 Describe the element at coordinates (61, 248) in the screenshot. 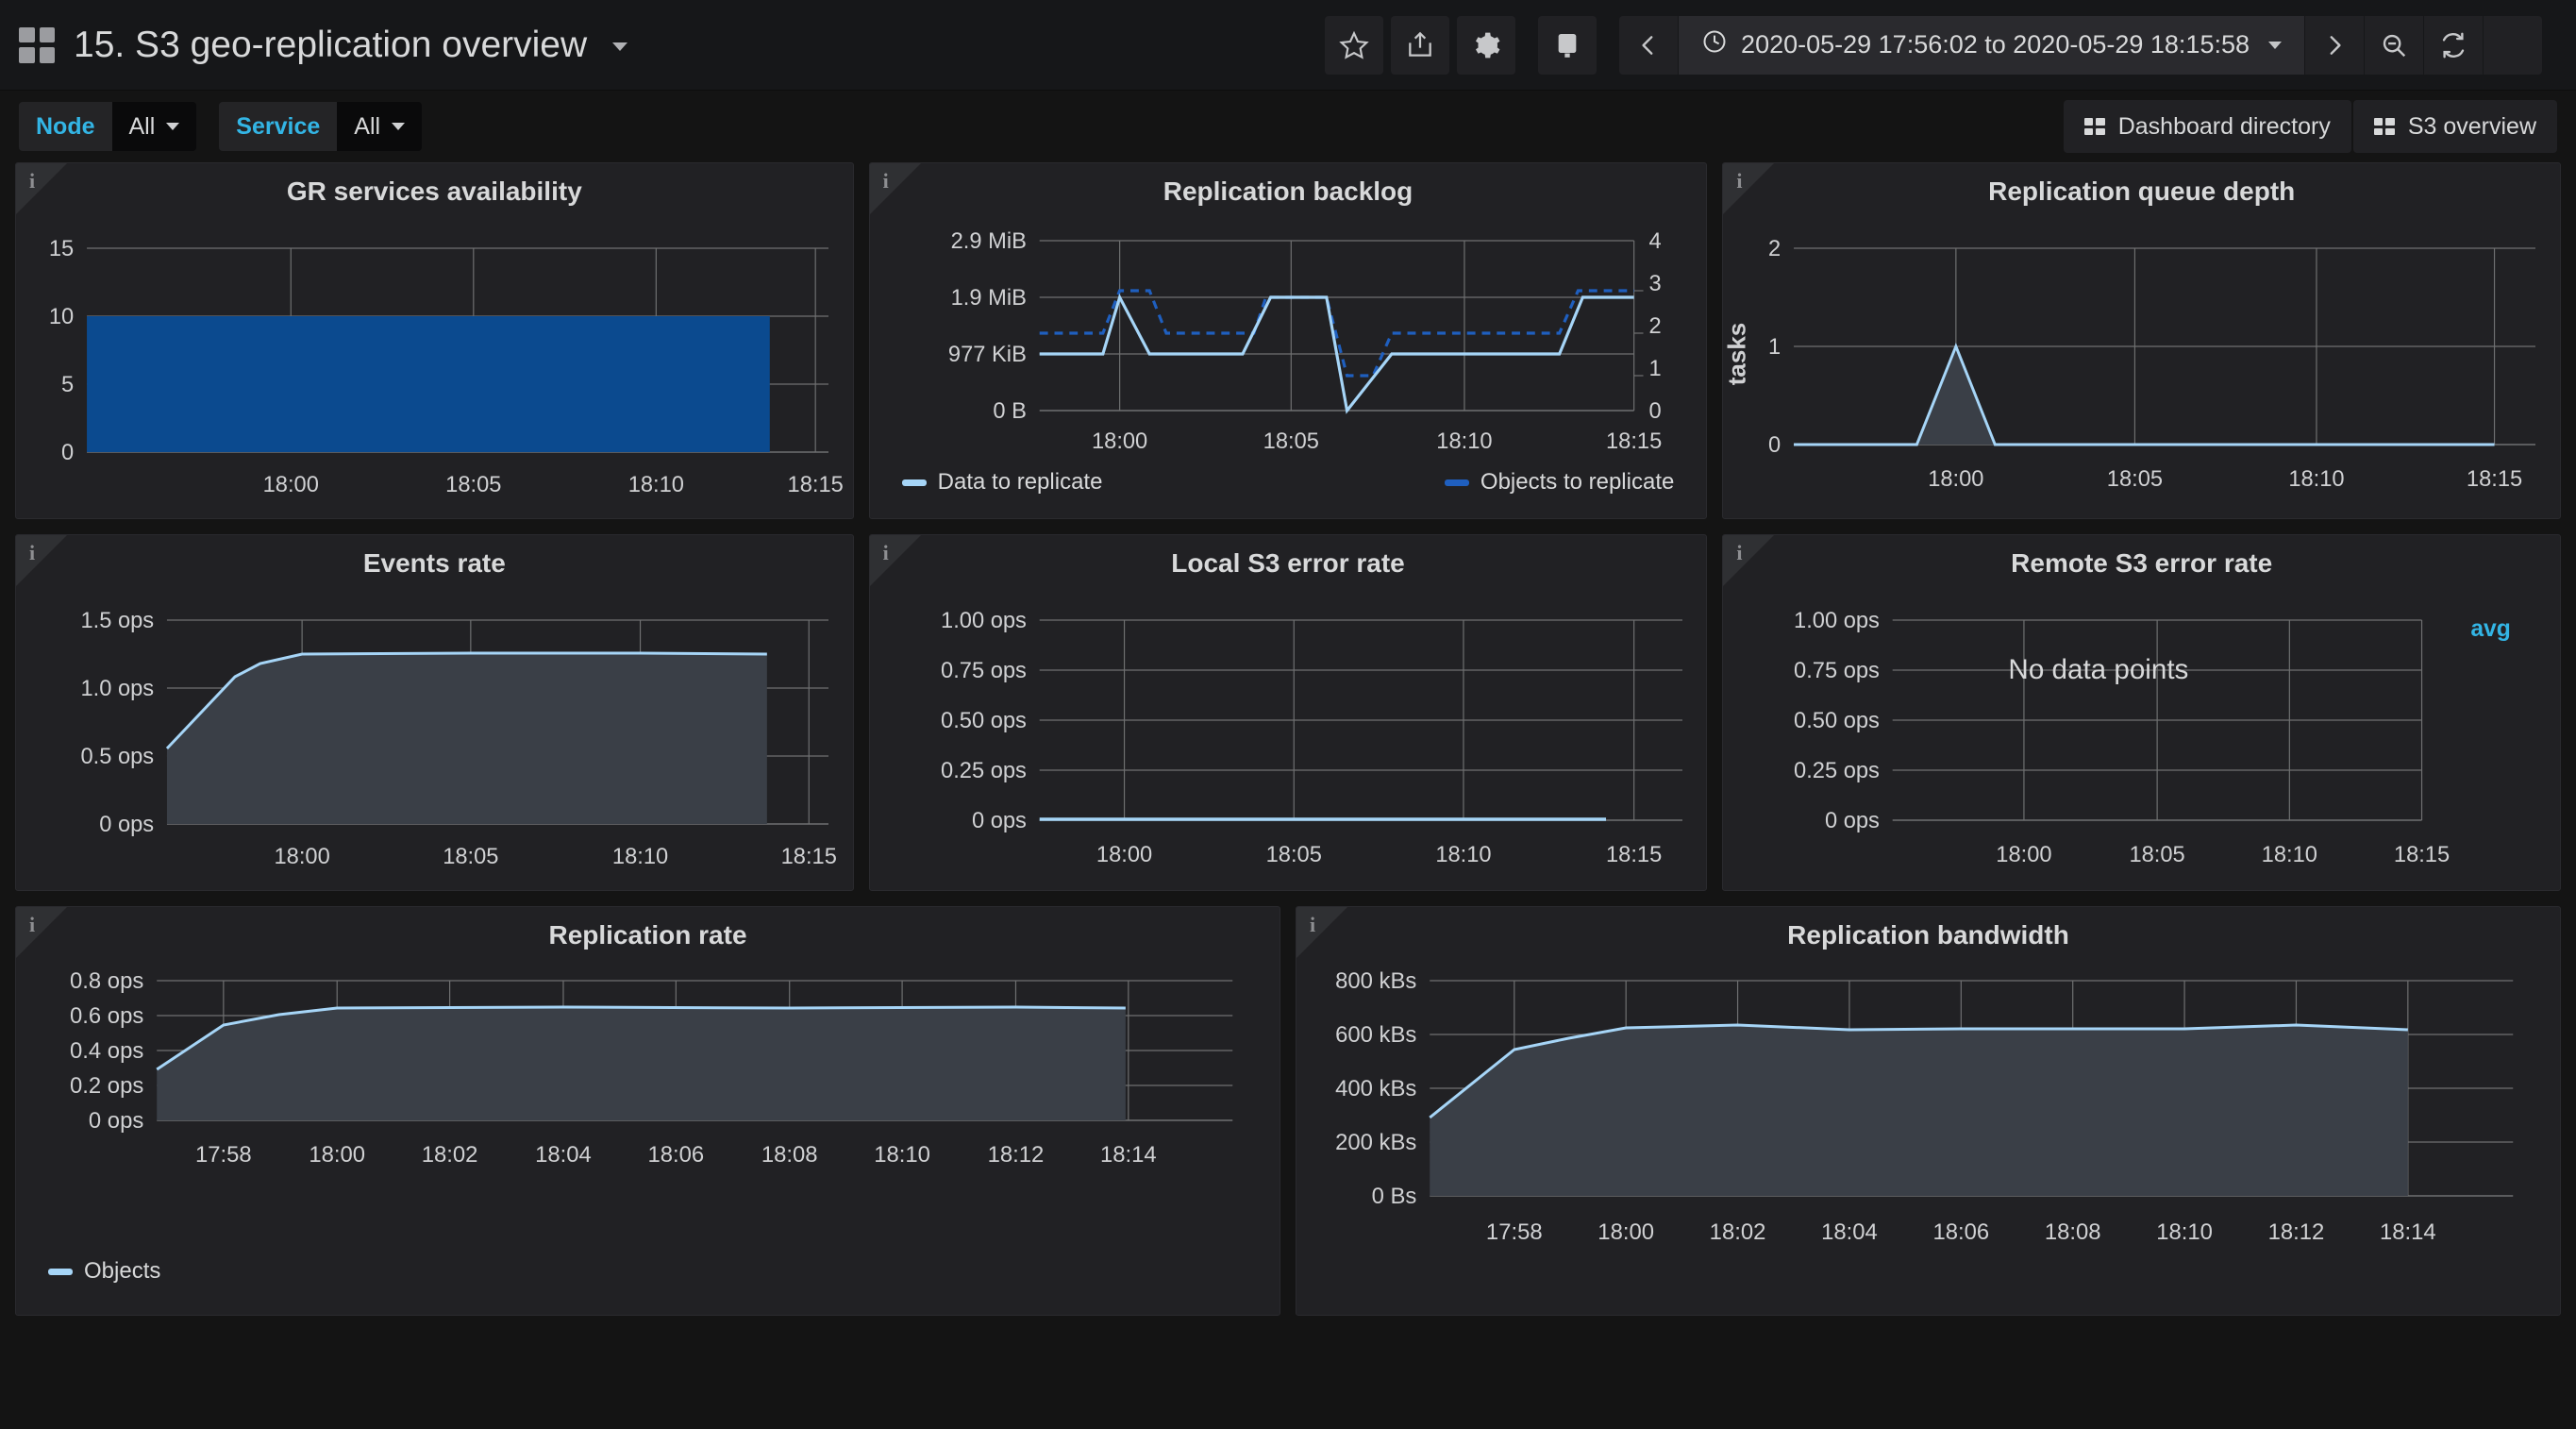

I see `svg-text: 15` at that location.